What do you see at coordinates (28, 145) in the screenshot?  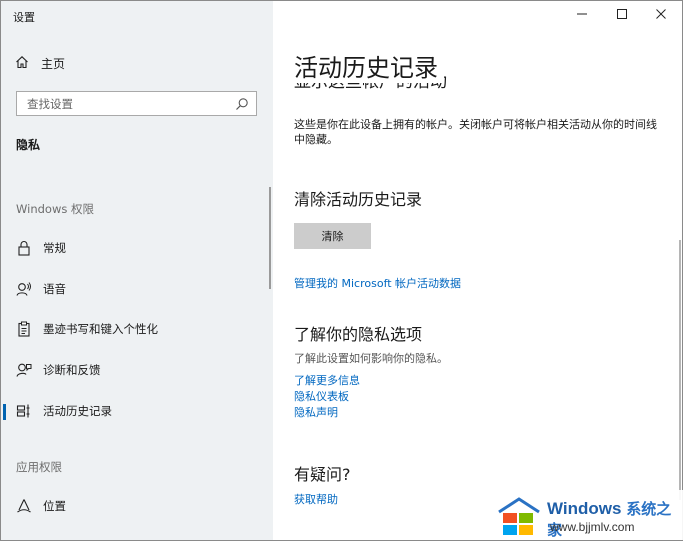 I see `current-section-heading: 隐私` at bounding box center [28, 145].